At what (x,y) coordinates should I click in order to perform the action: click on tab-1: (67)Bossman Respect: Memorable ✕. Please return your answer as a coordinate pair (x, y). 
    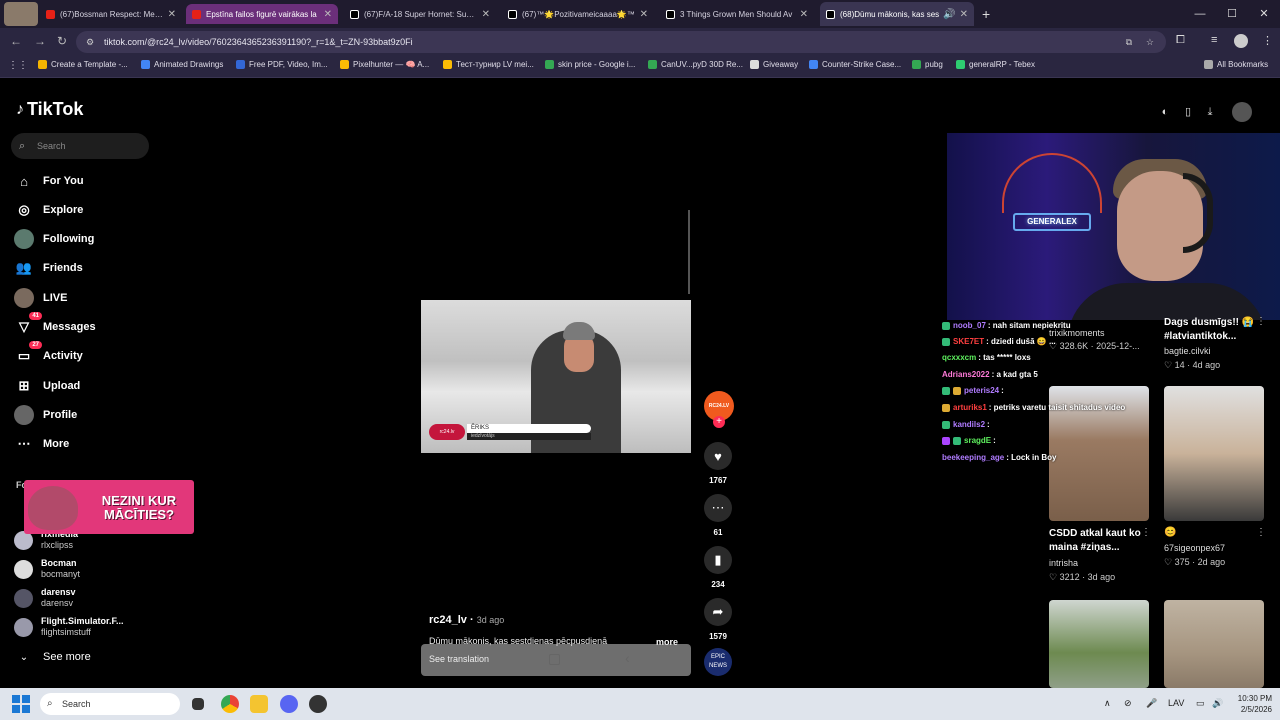
    Looking at the image, I should click on (111, 14).